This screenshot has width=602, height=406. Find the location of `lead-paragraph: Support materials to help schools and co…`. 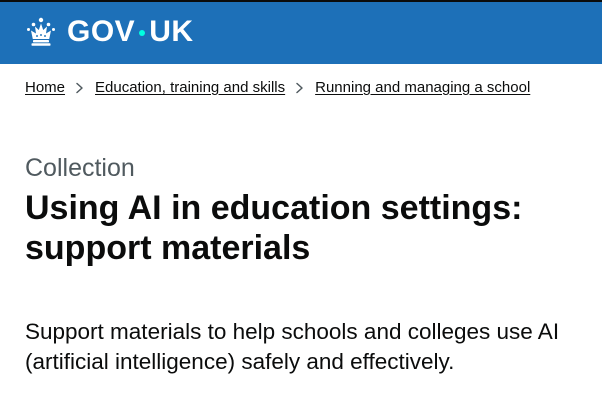

lead-paragraph: Support materials to help schools and co… is located at coordinates (292, 346).